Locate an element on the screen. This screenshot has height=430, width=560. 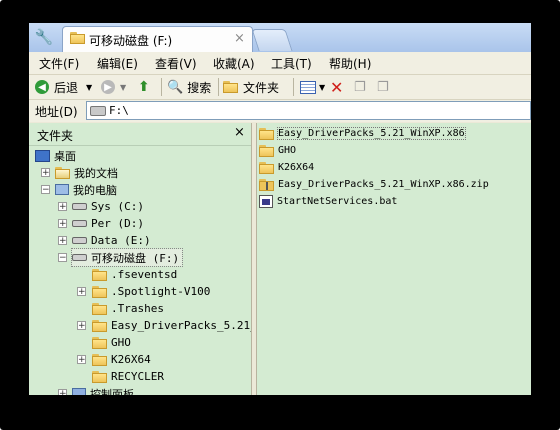
menu-file: 文件(F) is located at coordinates (59, 63).